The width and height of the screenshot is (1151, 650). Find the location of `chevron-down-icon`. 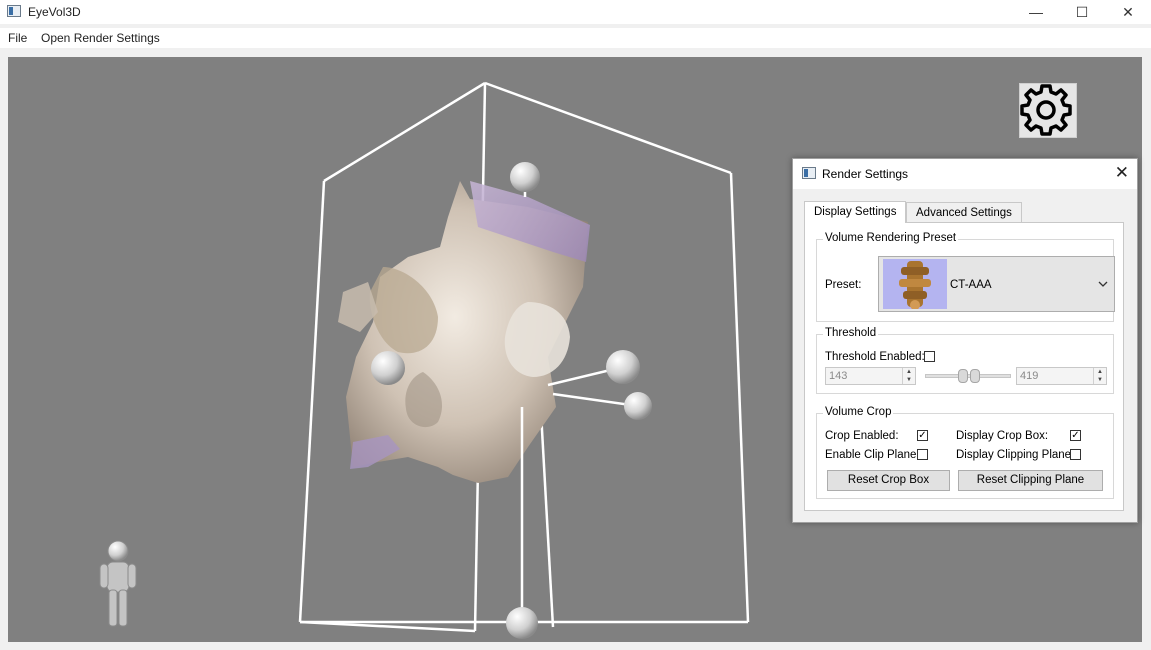

chevron-down-icon is located at coordinates (1103, 284).